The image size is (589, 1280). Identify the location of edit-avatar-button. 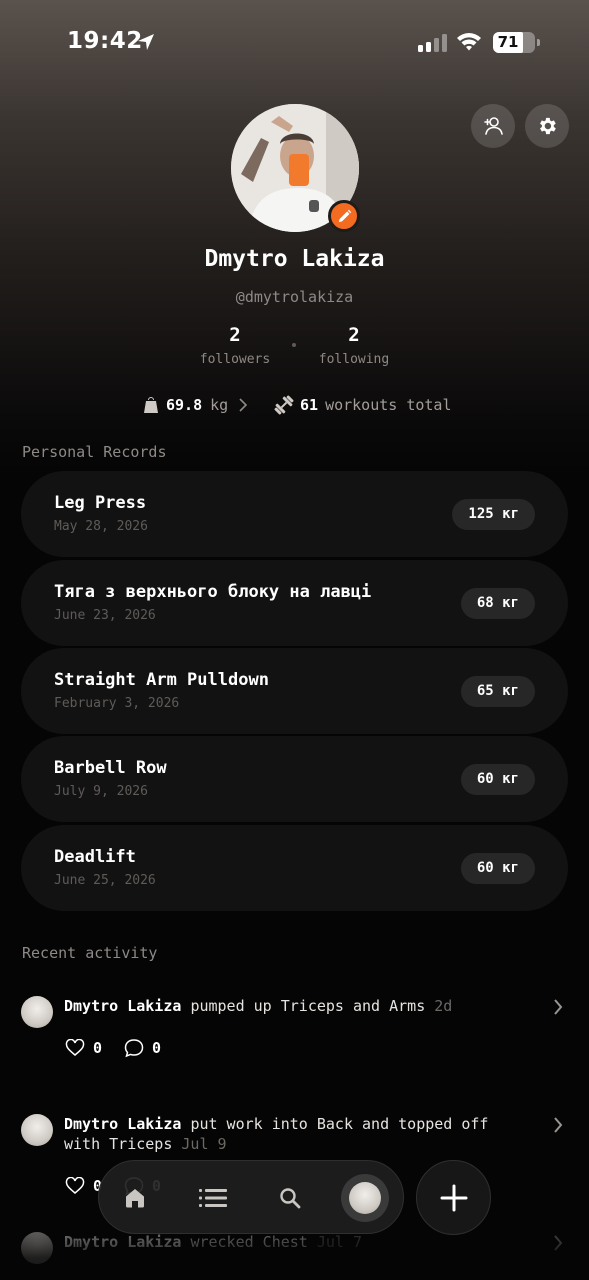
(344, 216).